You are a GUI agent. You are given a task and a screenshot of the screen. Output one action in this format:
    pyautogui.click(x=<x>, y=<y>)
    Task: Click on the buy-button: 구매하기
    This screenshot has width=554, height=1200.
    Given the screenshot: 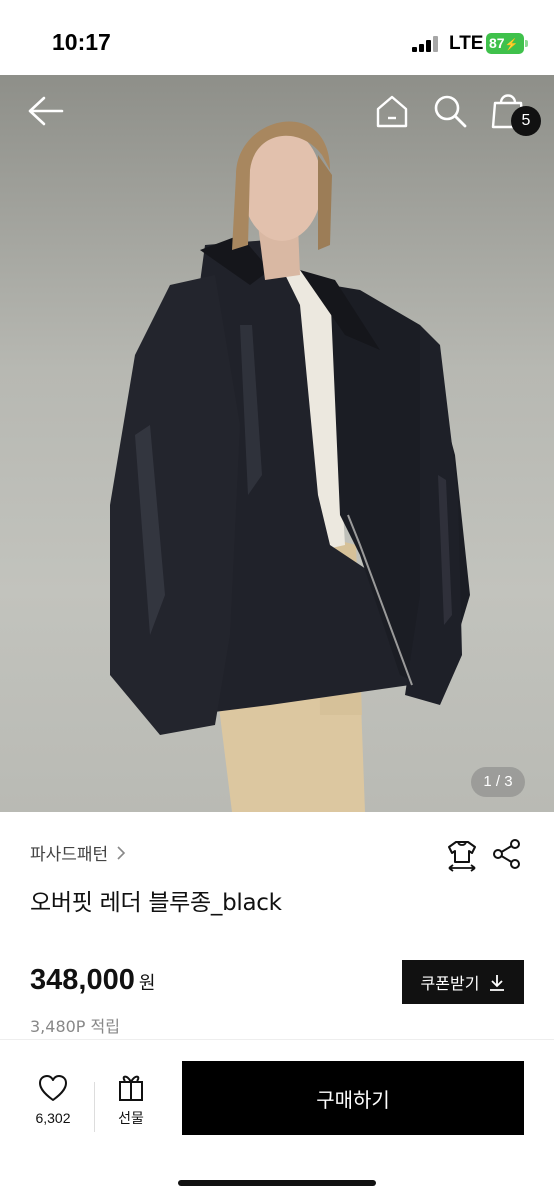 What is the action you would take?
    pyautogui.click(x=353, y=1098)
    